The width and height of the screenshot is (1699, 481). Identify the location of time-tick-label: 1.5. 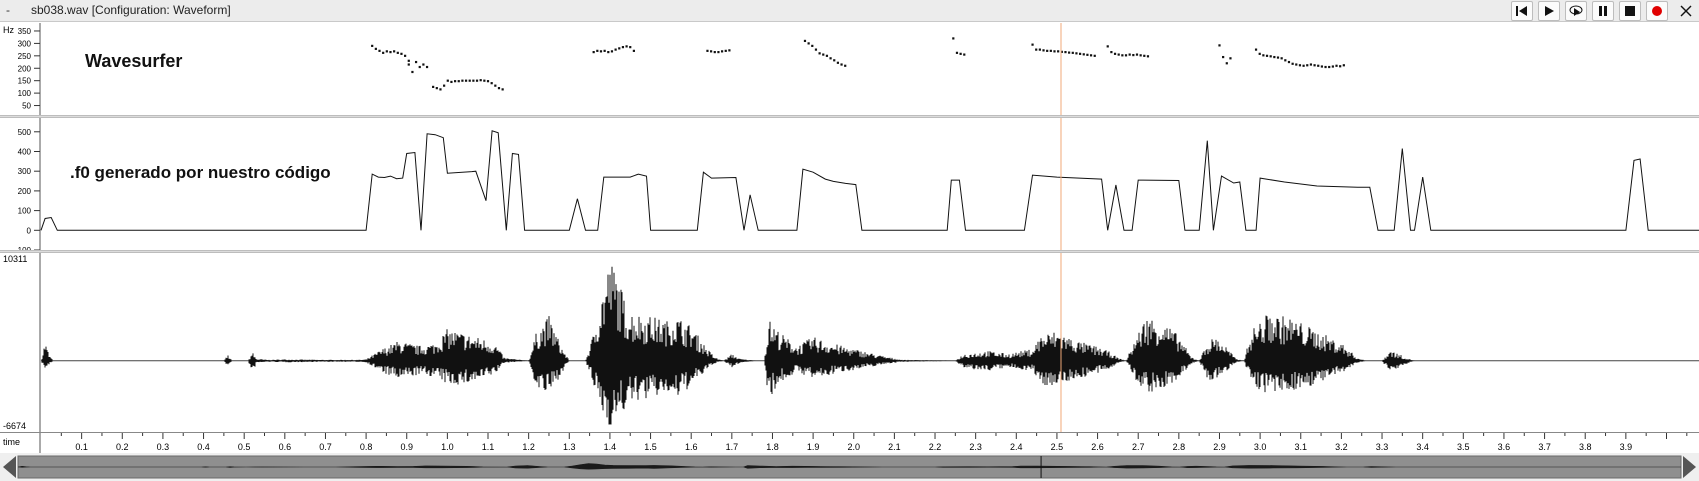
(650, 447).